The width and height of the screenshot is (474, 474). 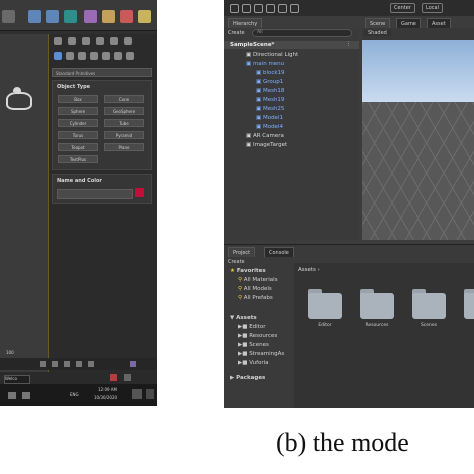 I want to click on pivot-local-toggle: Local, so click(x=432, y=8).